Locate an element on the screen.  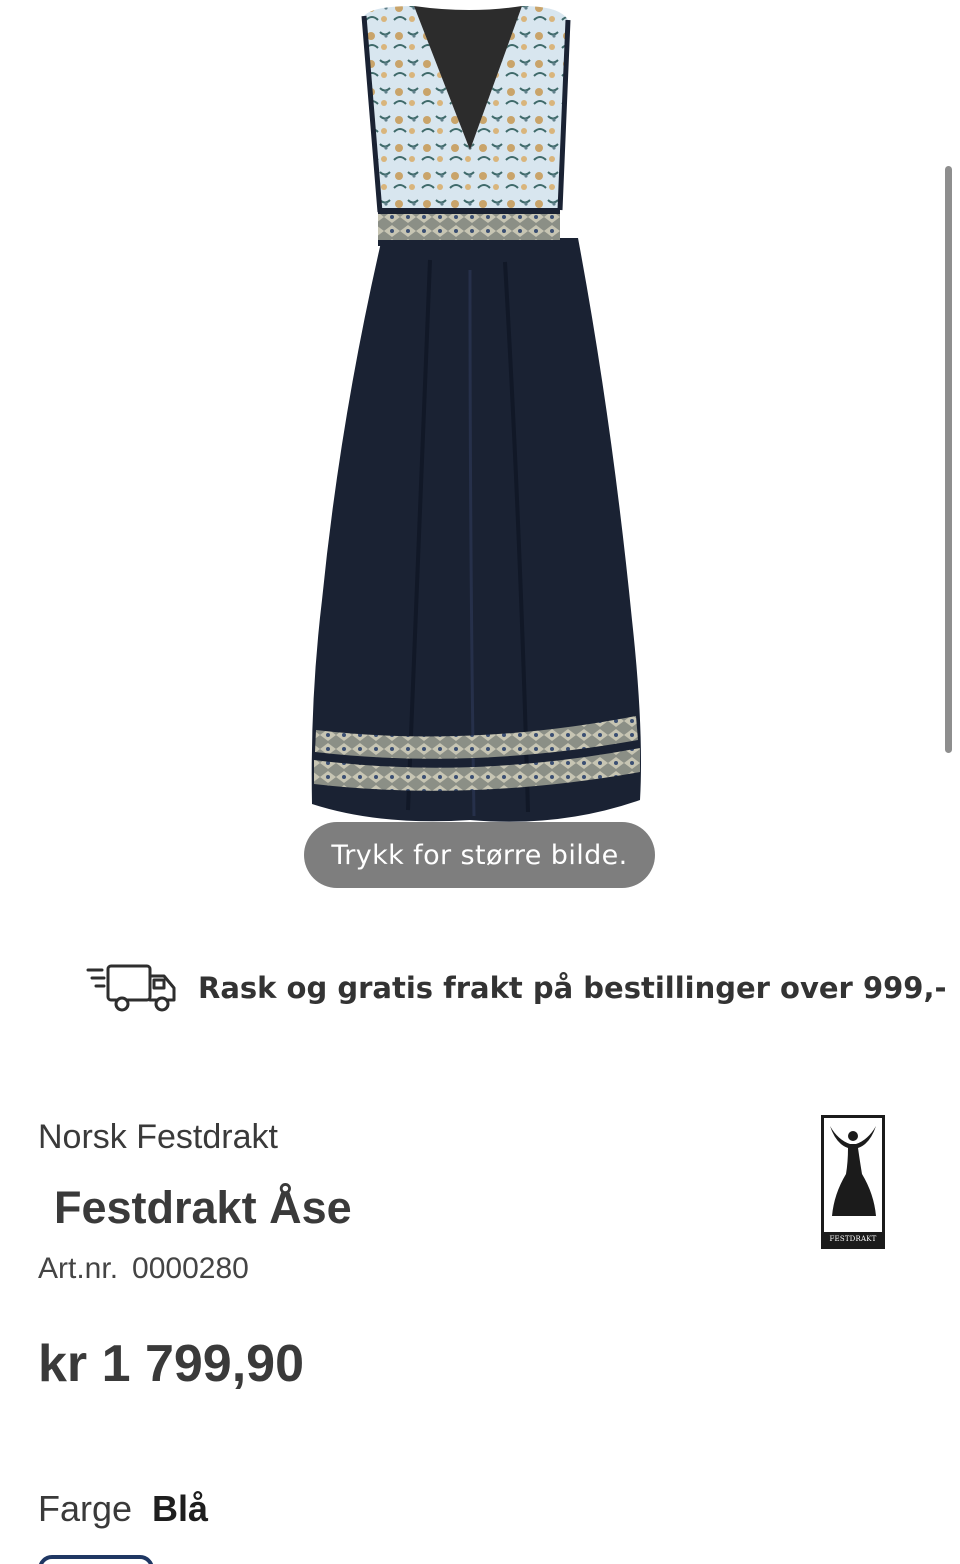
color-selector-label: Farge Blå is located at coordinates (123, 1509).